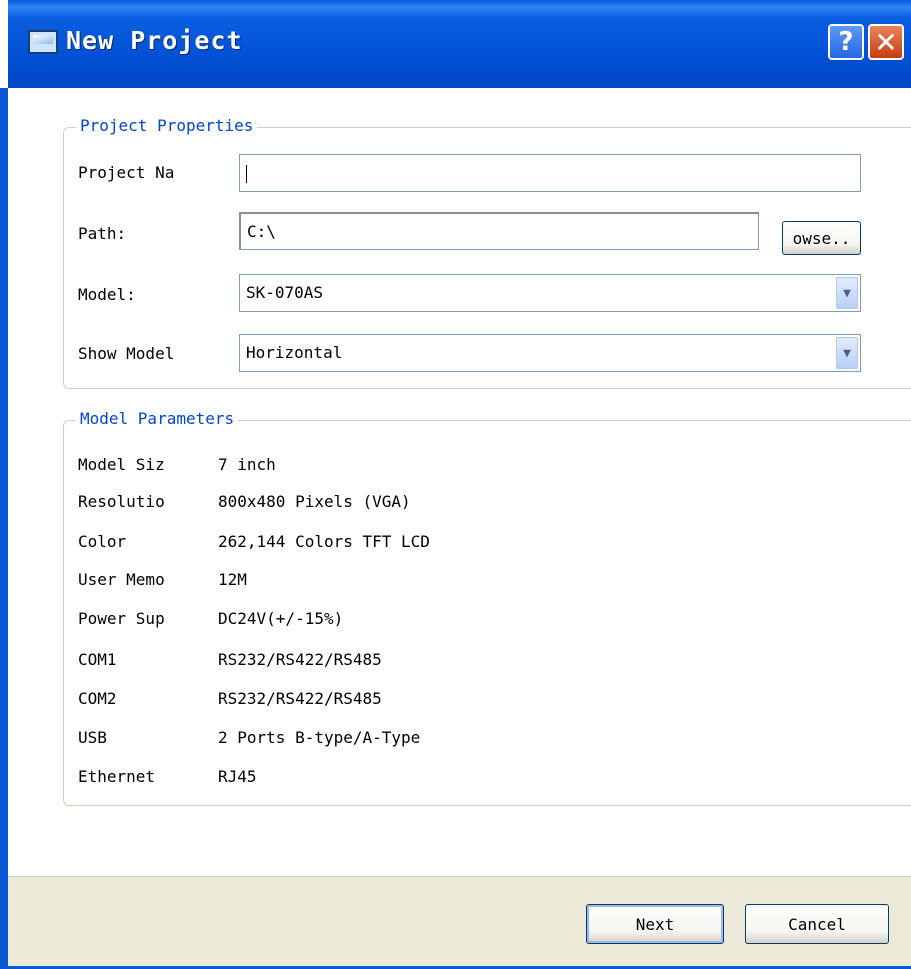 This screenshot has height=969, width=911. Describe the element at coordinates (121, 464) in the screenshot. I see `param-name: Model Siz` at that location.